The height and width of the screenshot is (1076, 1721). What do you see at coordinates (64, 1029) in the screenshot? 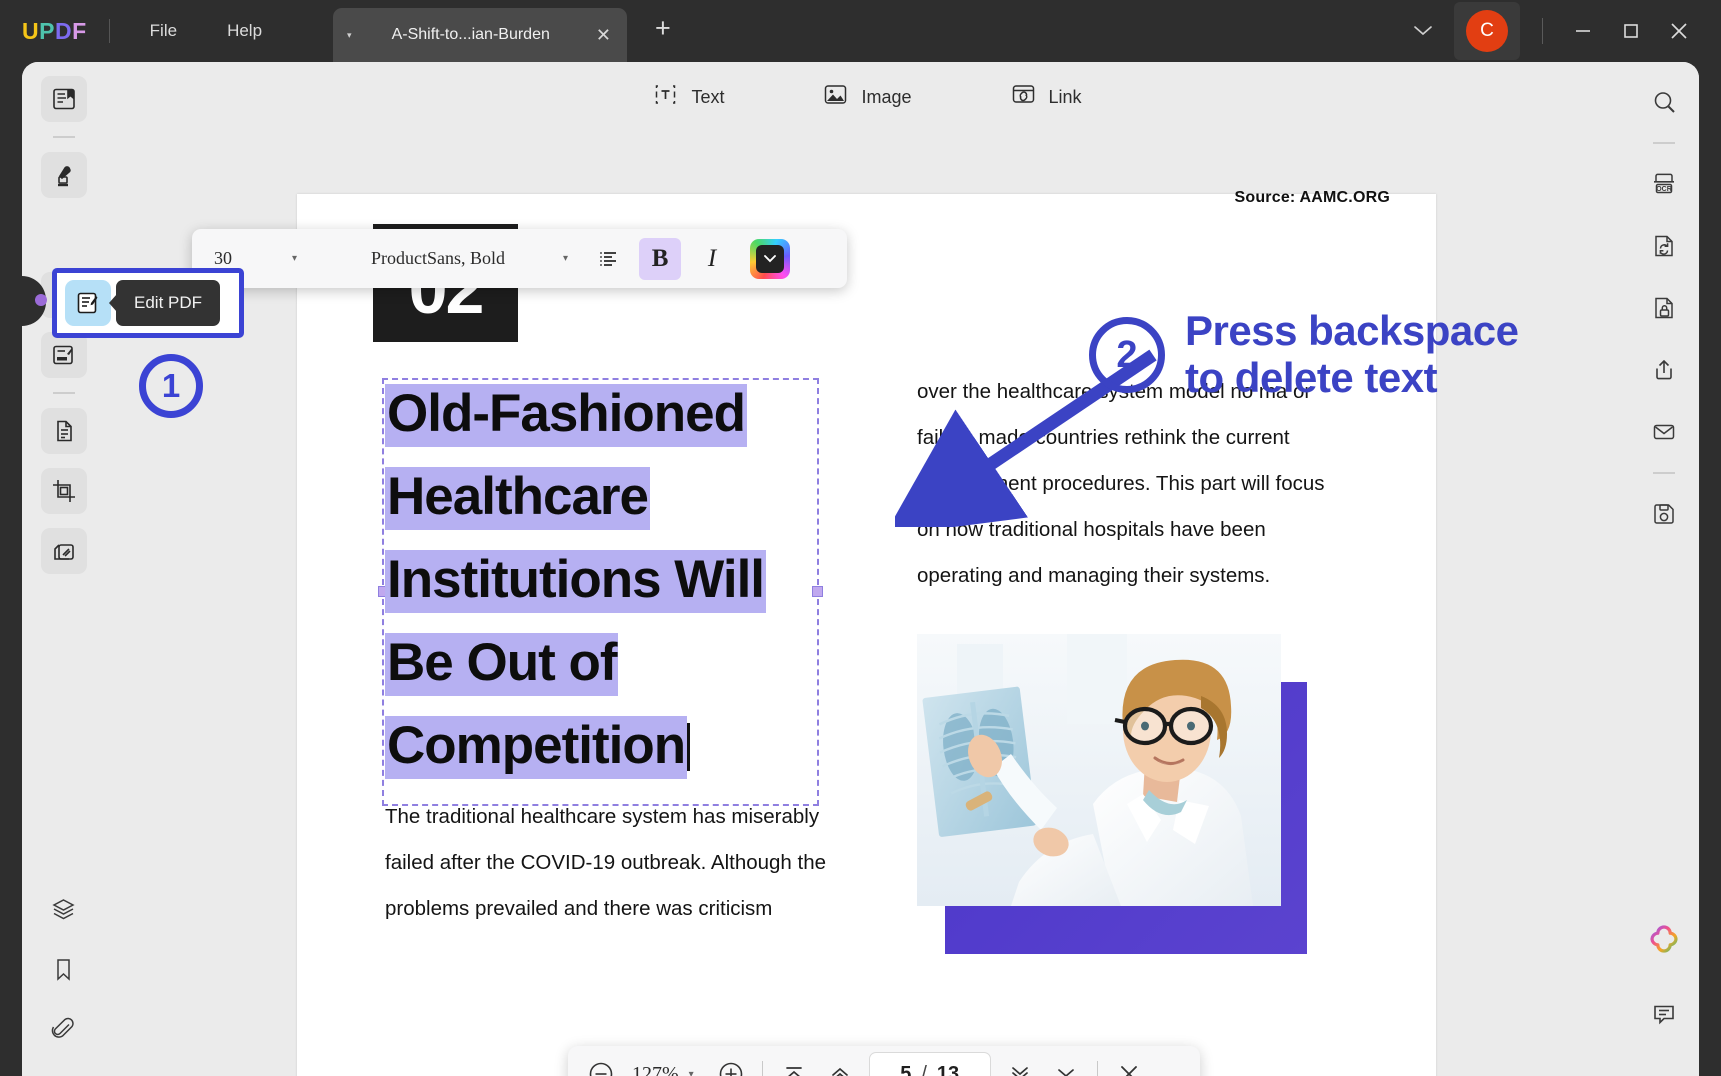
I see `sidebar-item-attachments` at bounding box center [64, 1029].